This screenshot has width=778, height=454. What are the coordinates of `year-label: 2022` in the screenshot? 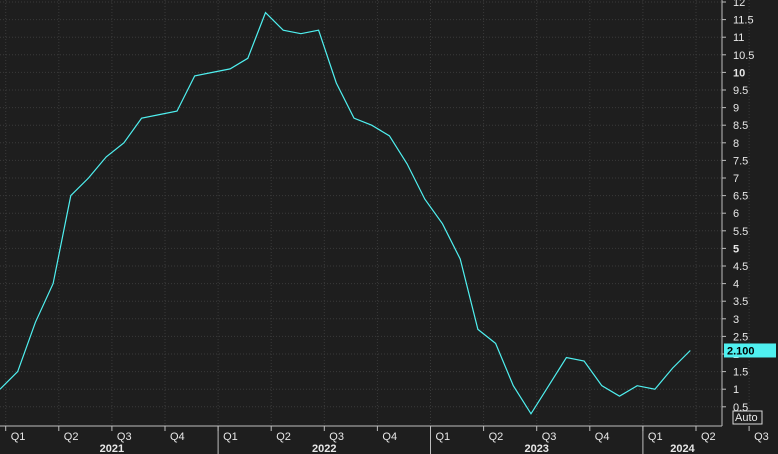 It's located at (324, 448).